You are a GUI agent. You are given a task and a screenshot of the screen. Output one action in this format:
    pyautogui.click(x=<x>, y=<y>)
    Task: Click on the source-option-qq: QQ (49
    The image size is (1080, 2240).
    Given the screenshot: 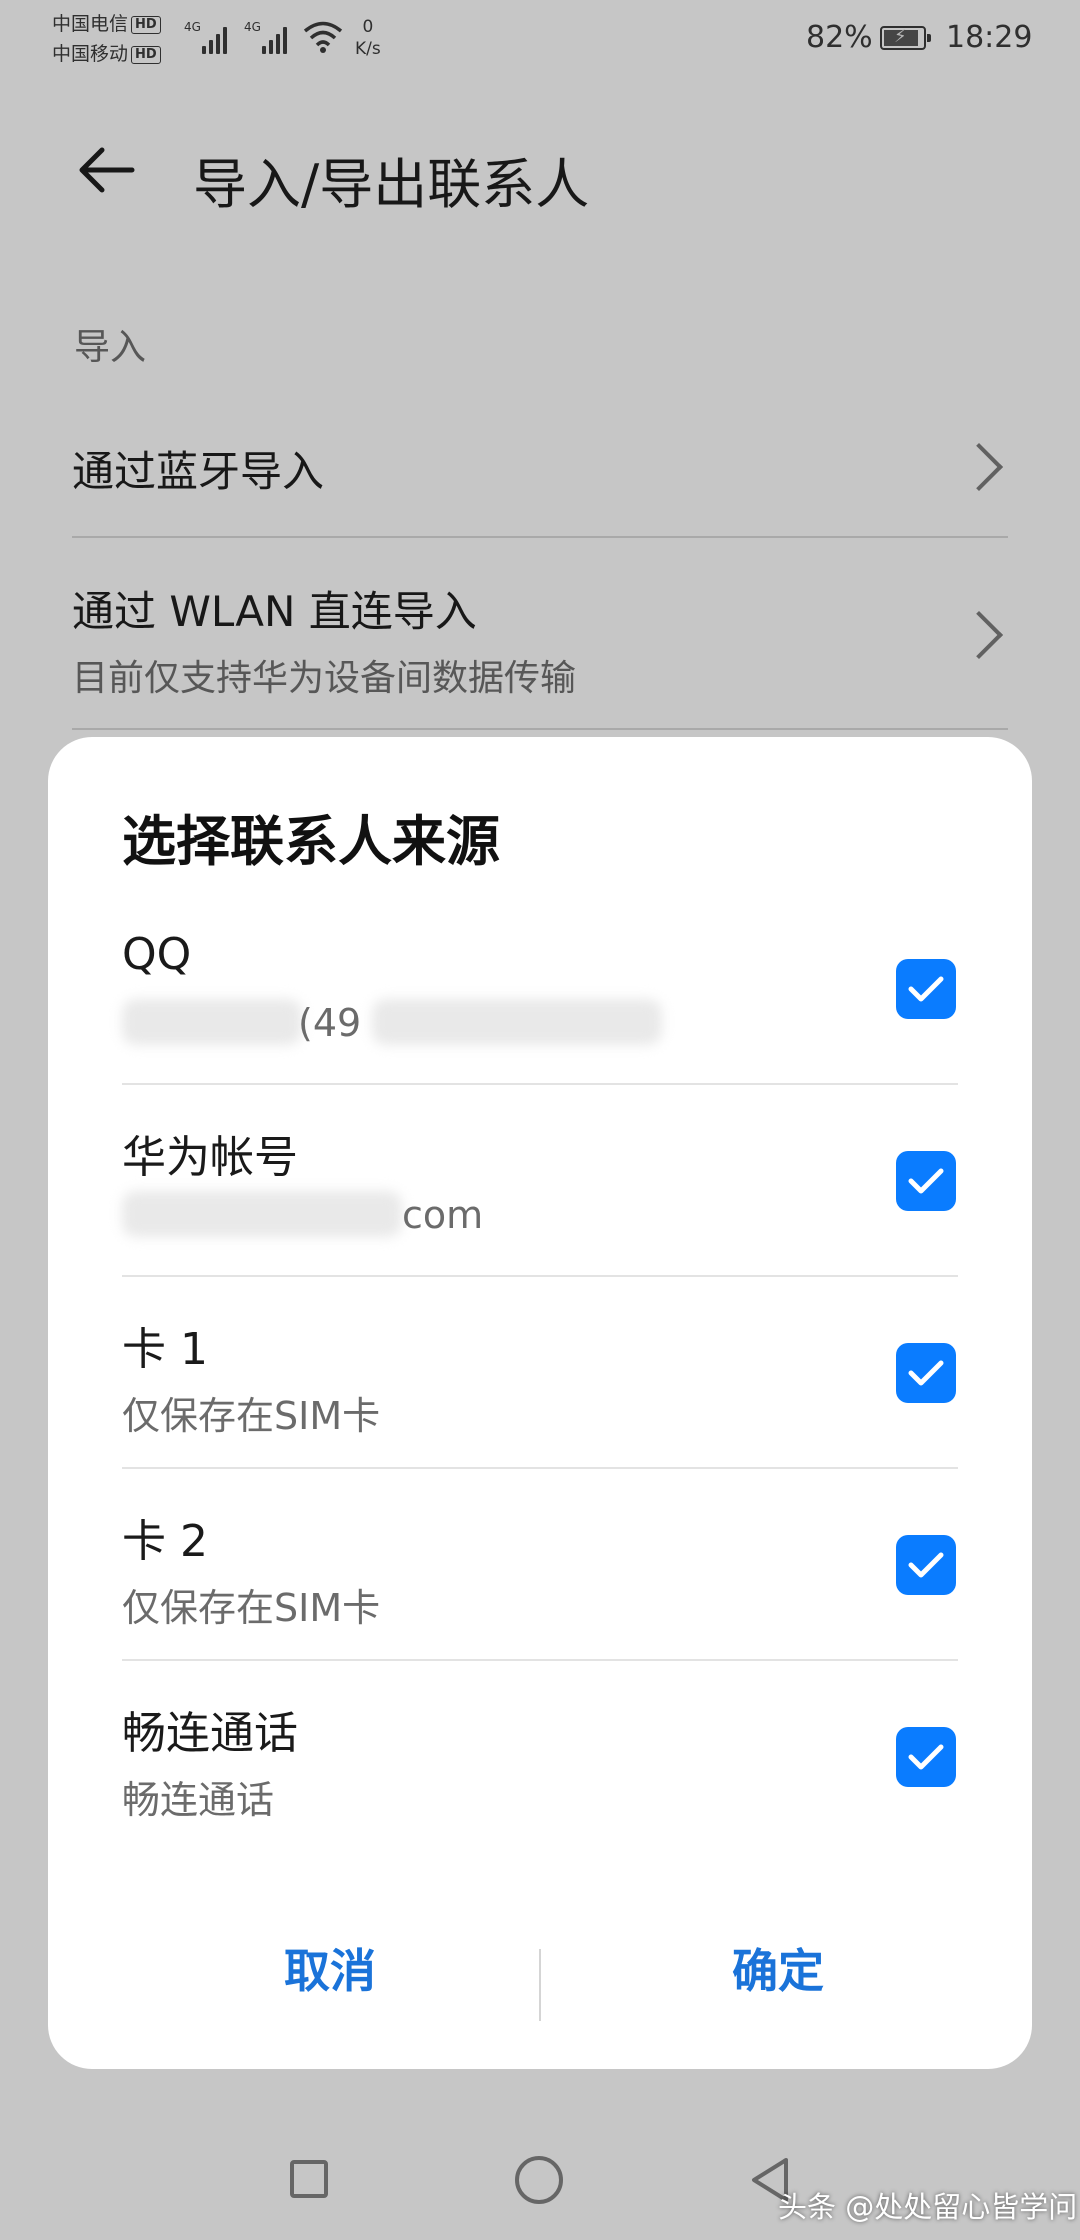 What is the action you would take?
    pyautogui.click(x=540, y=989)
    